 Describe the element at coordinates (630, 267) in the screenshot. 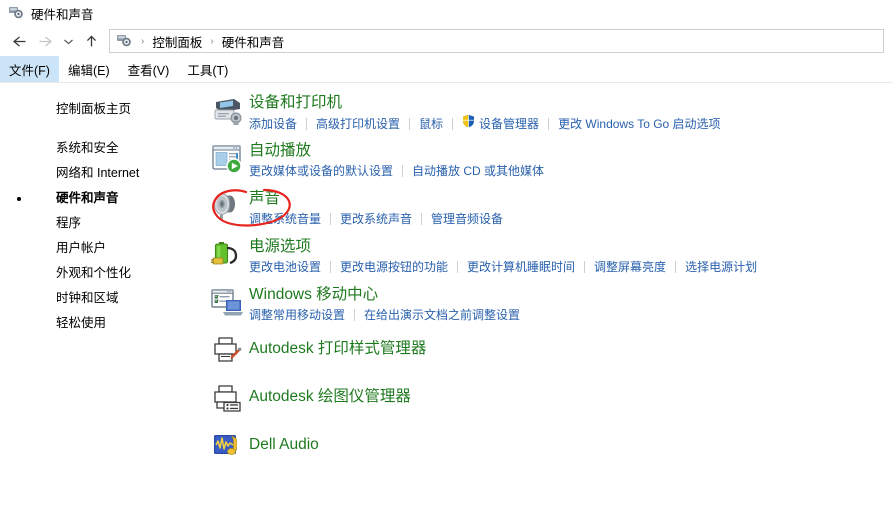

I see `link-adjust-screen-brightness: 调整屏幕亮度` at that location.